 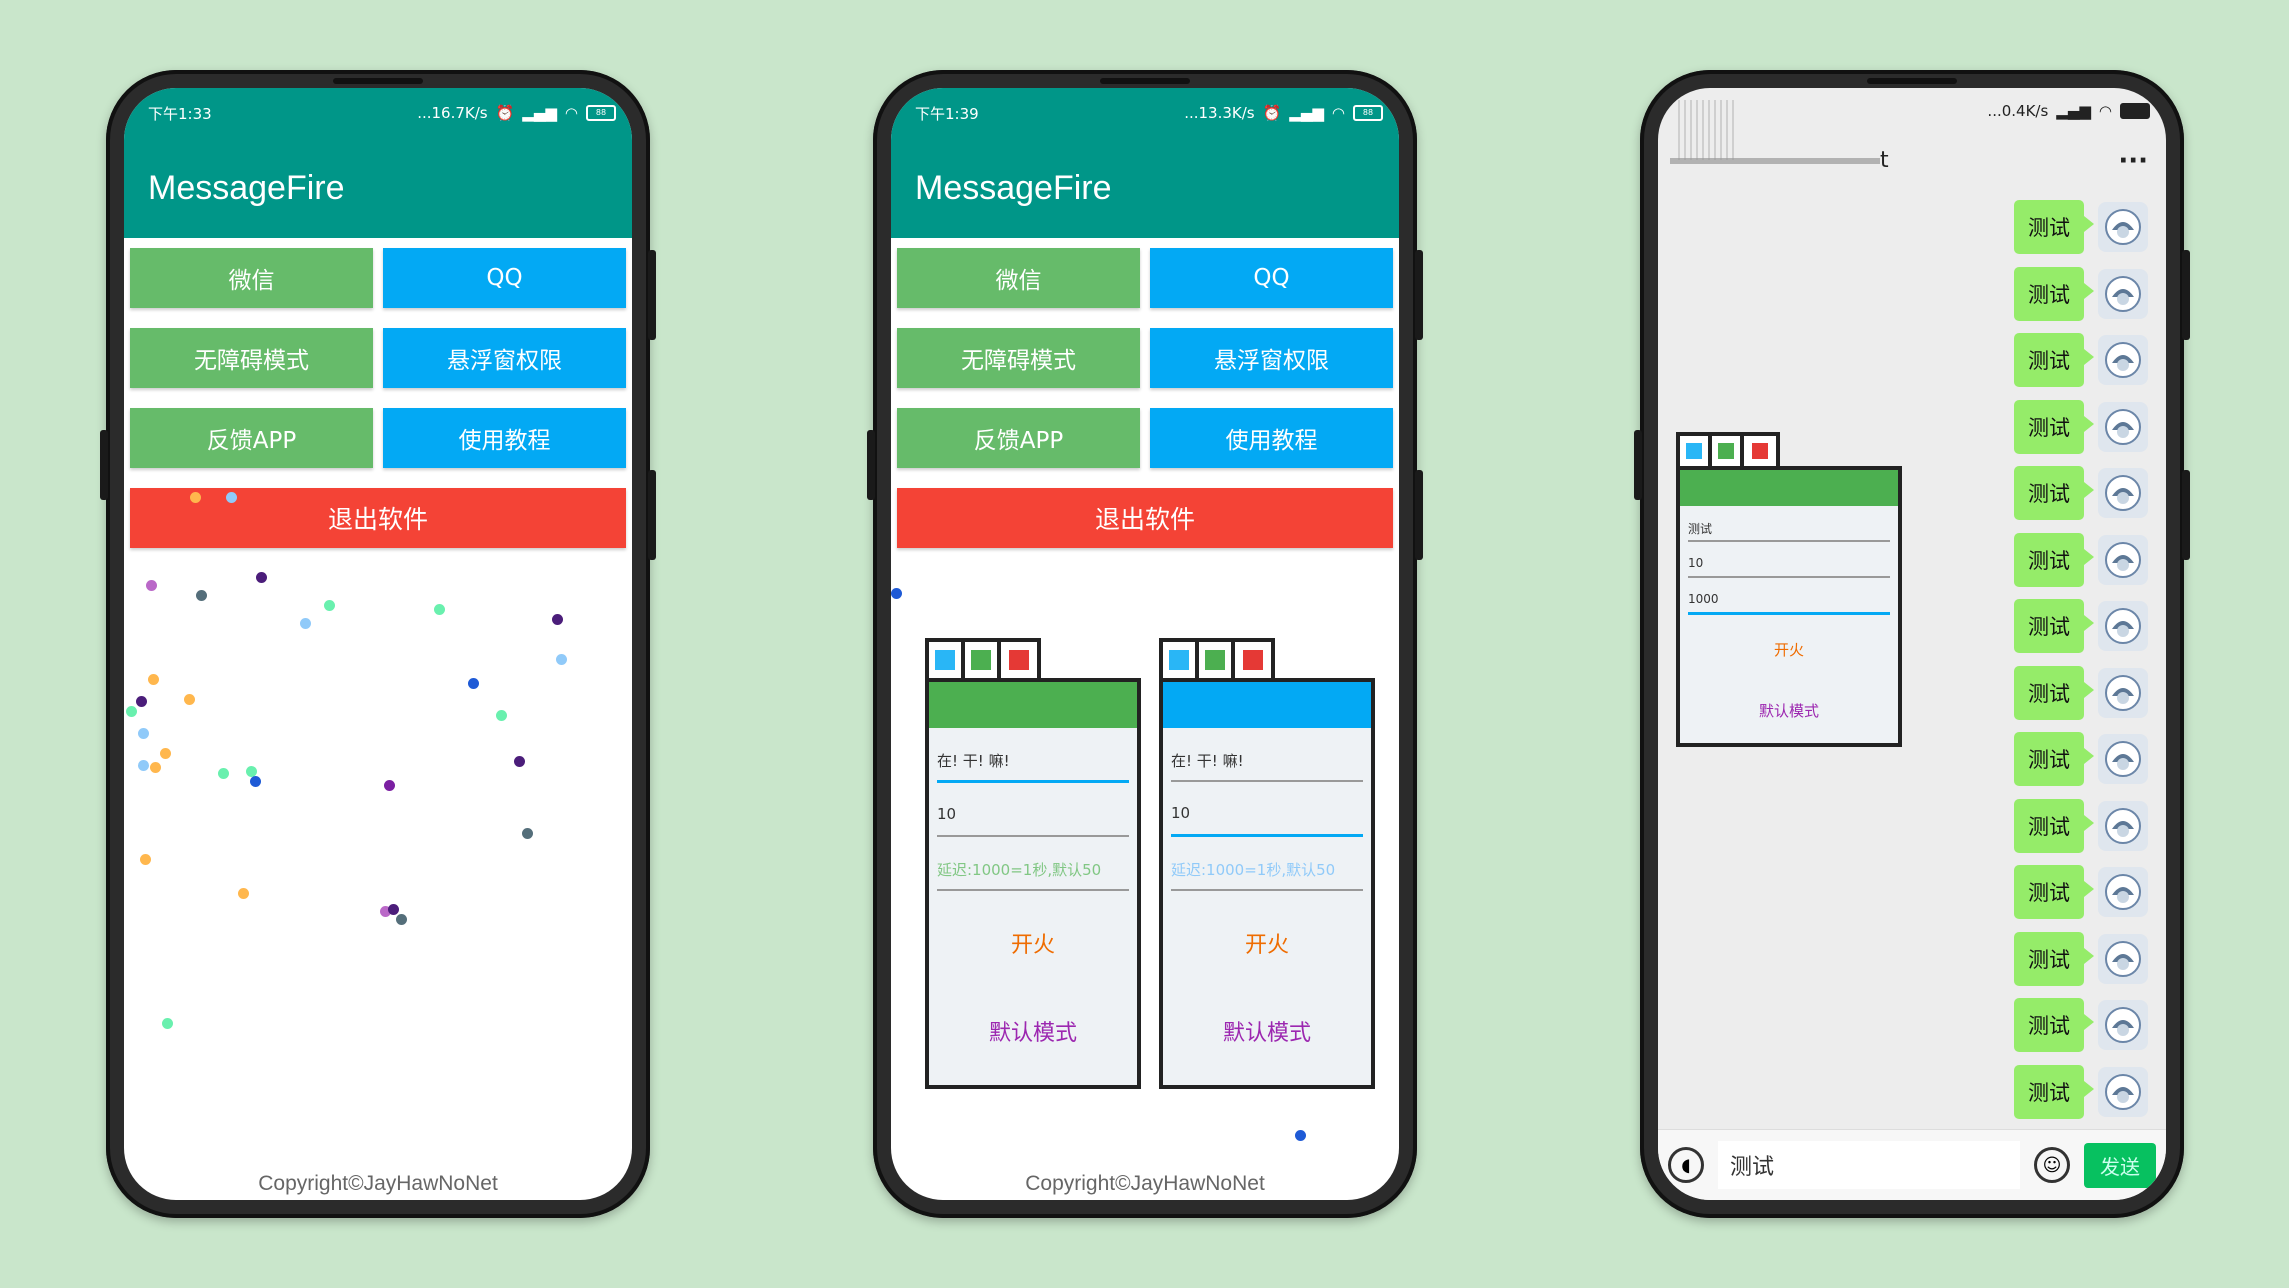 What do you see at coordinates (1686, 1165) in the screenshot?
I see `voice-icon: ◖` at bounding box center [1686, 1165].